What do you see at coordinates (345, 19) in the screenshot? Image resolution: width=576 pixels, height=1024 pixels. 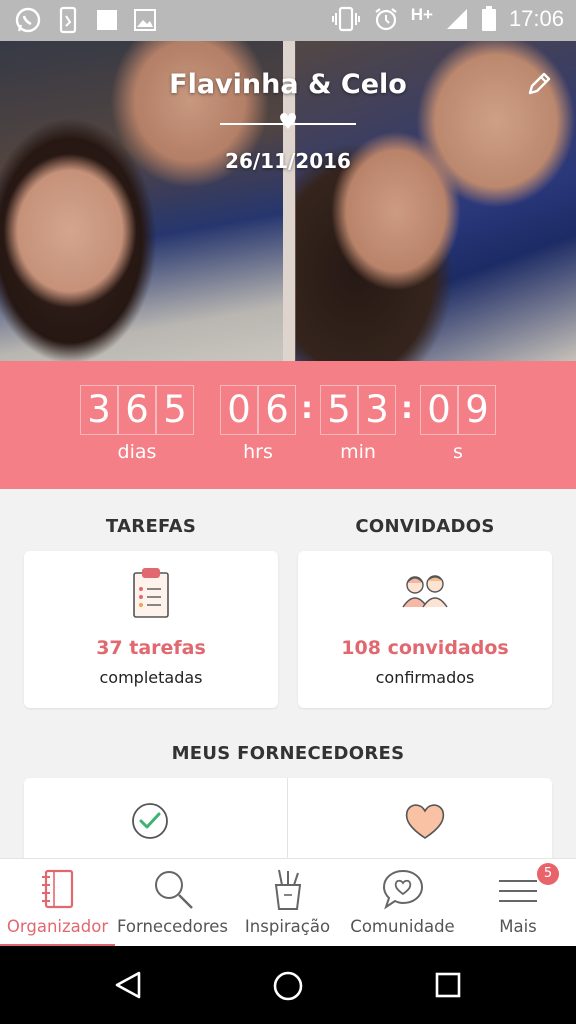 I see `vibrate-icon` at bounding box center [345, 19].